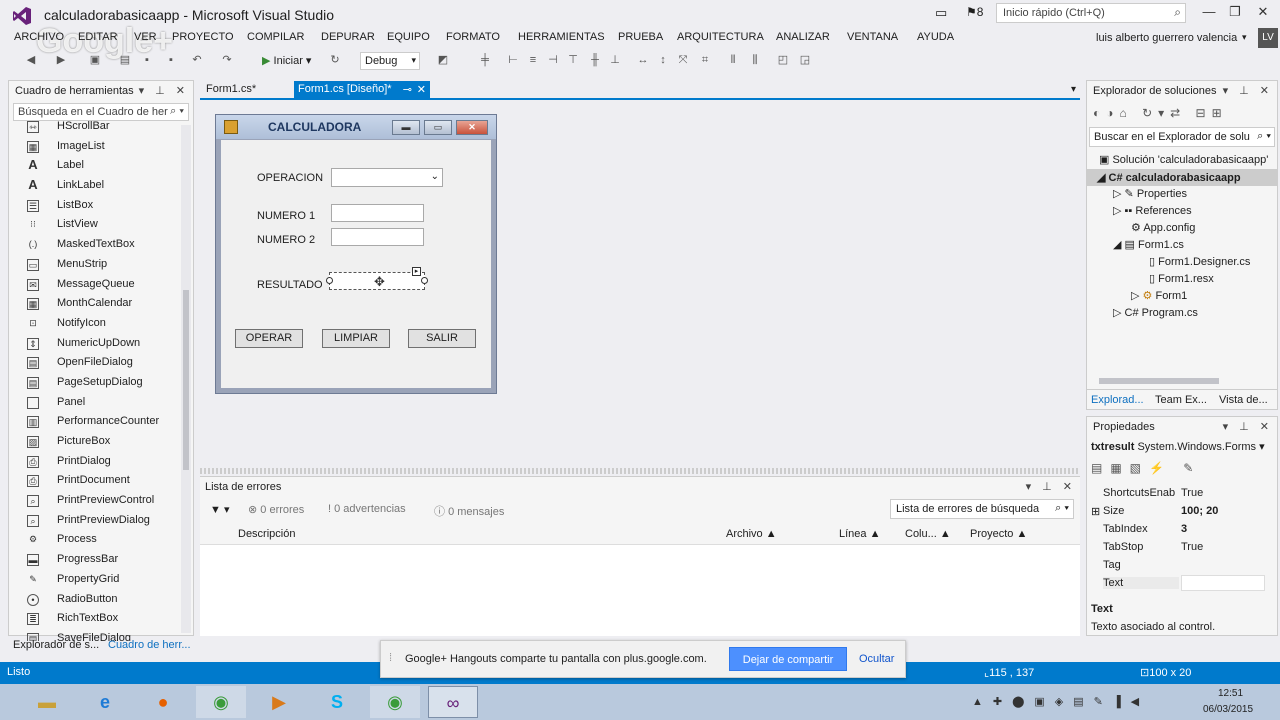  Describe the element at coordinates (377, 213) in the screenshot. I see `numero1-textbox` at that location.